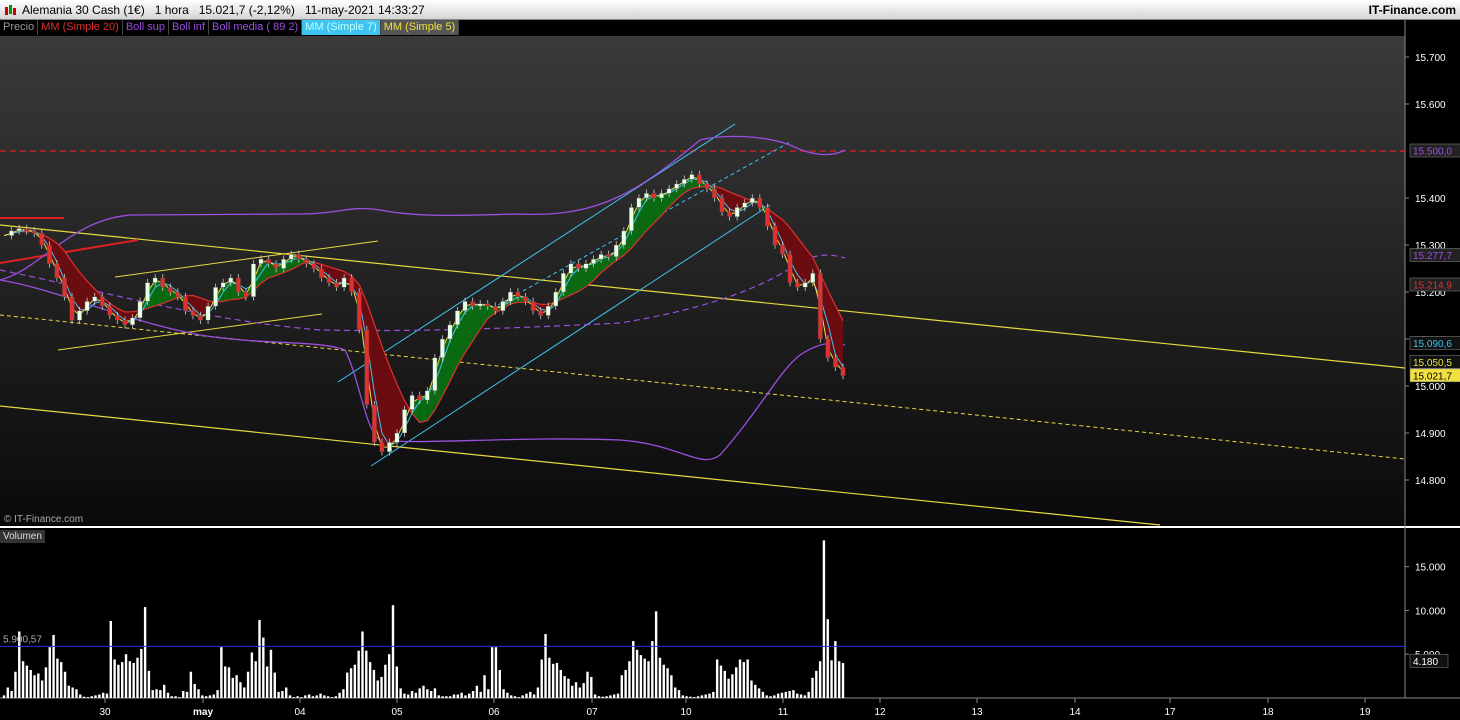 The image size is (1460, 720). I want to click on y-tick-label: 15.700, so click(1430, 58).